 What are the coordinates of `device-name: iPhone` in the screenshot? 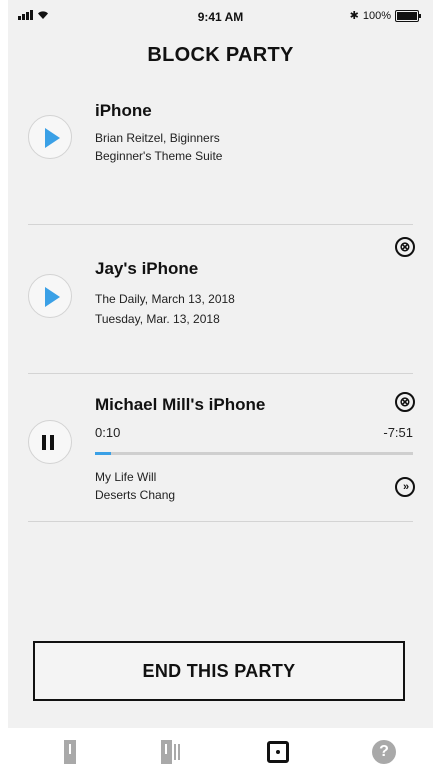 It's located at (123, 110).